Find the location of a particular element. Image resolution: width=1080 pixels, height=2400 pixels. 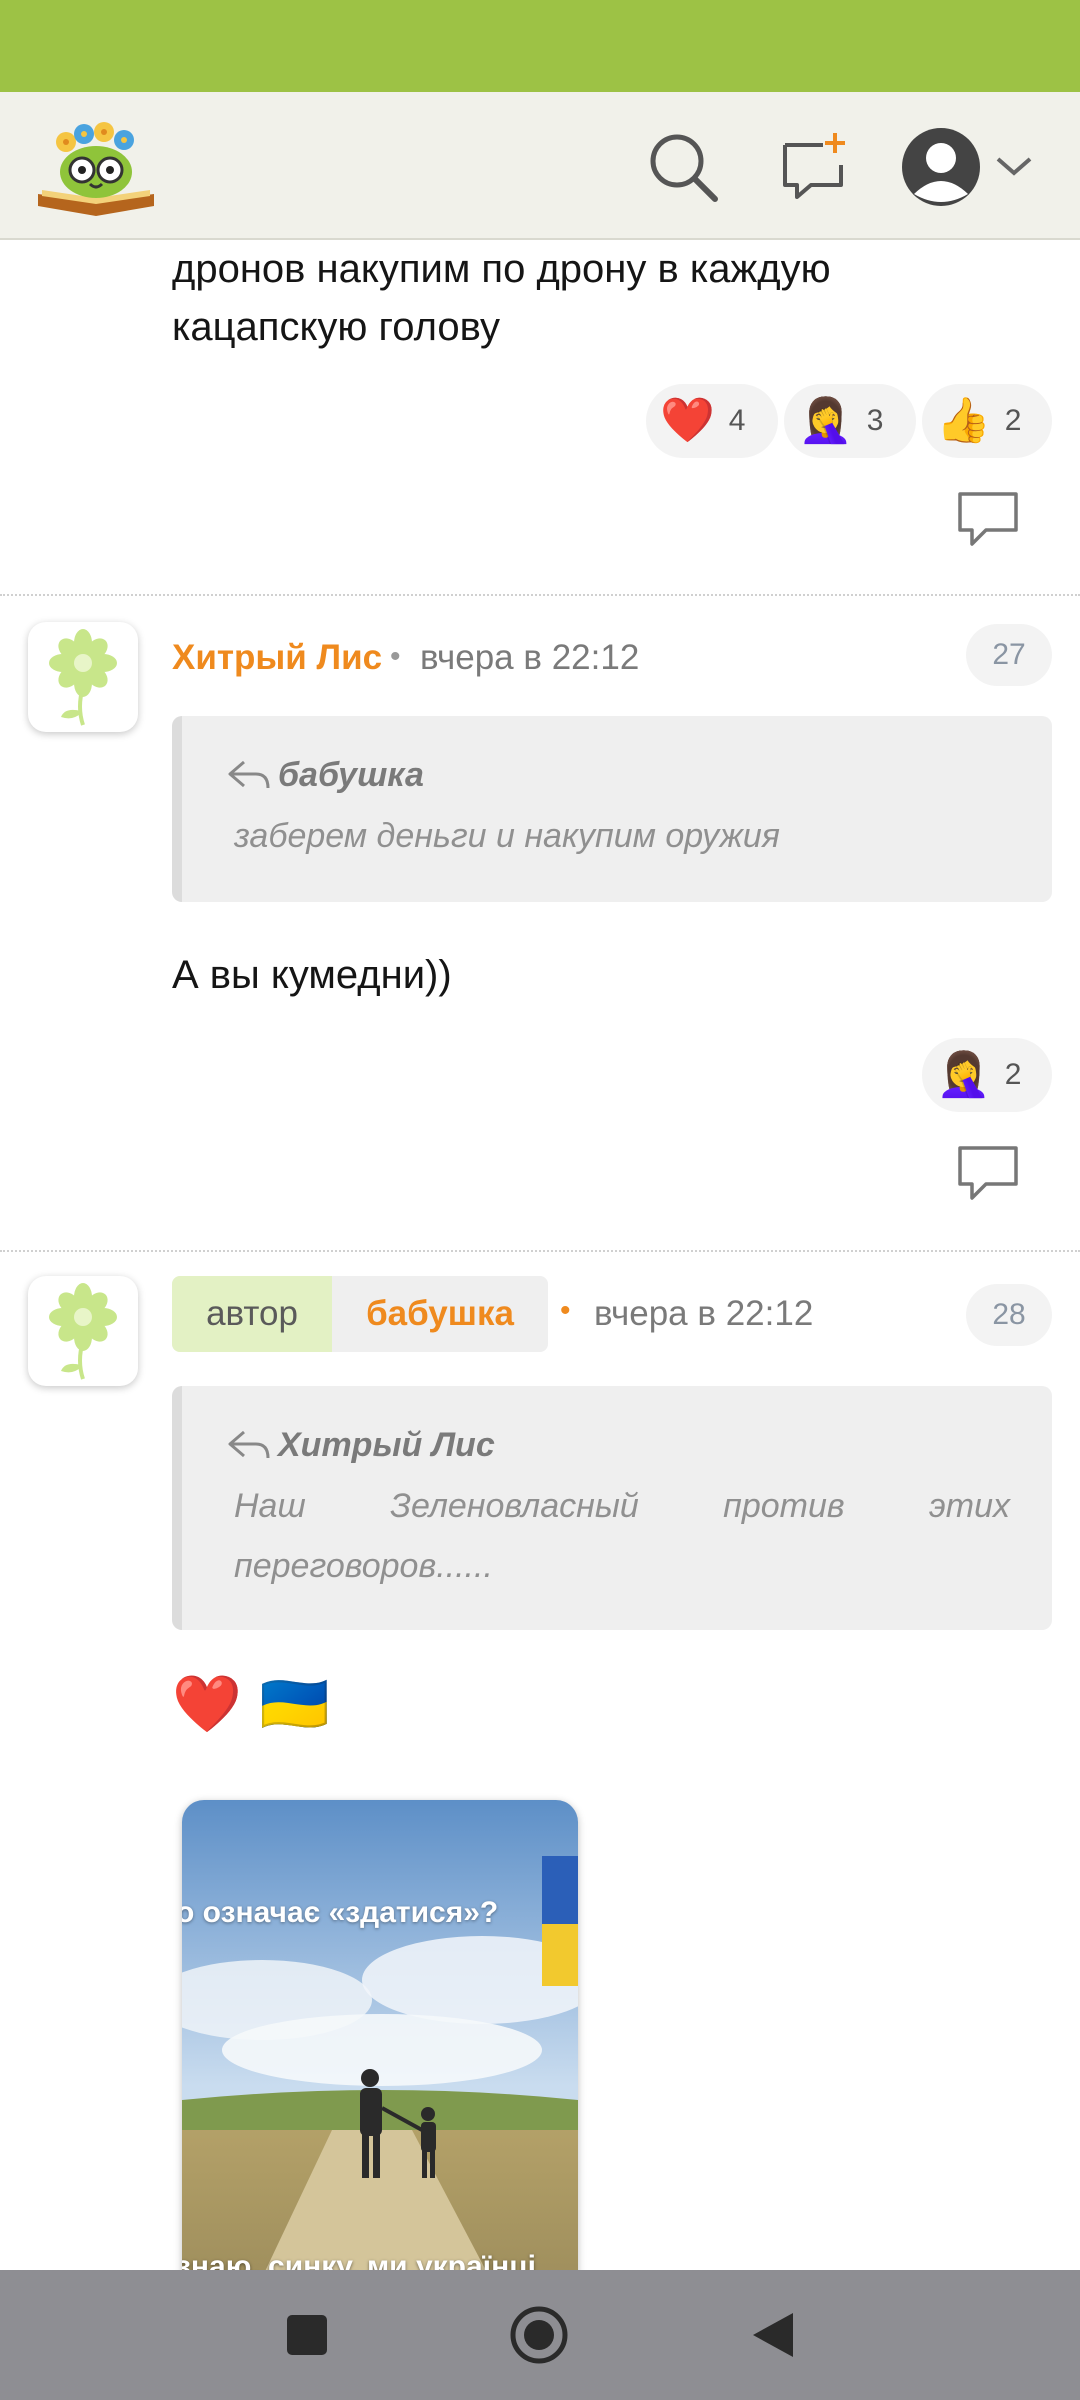

post-number: 27 is located at coordinates (1009, 655).